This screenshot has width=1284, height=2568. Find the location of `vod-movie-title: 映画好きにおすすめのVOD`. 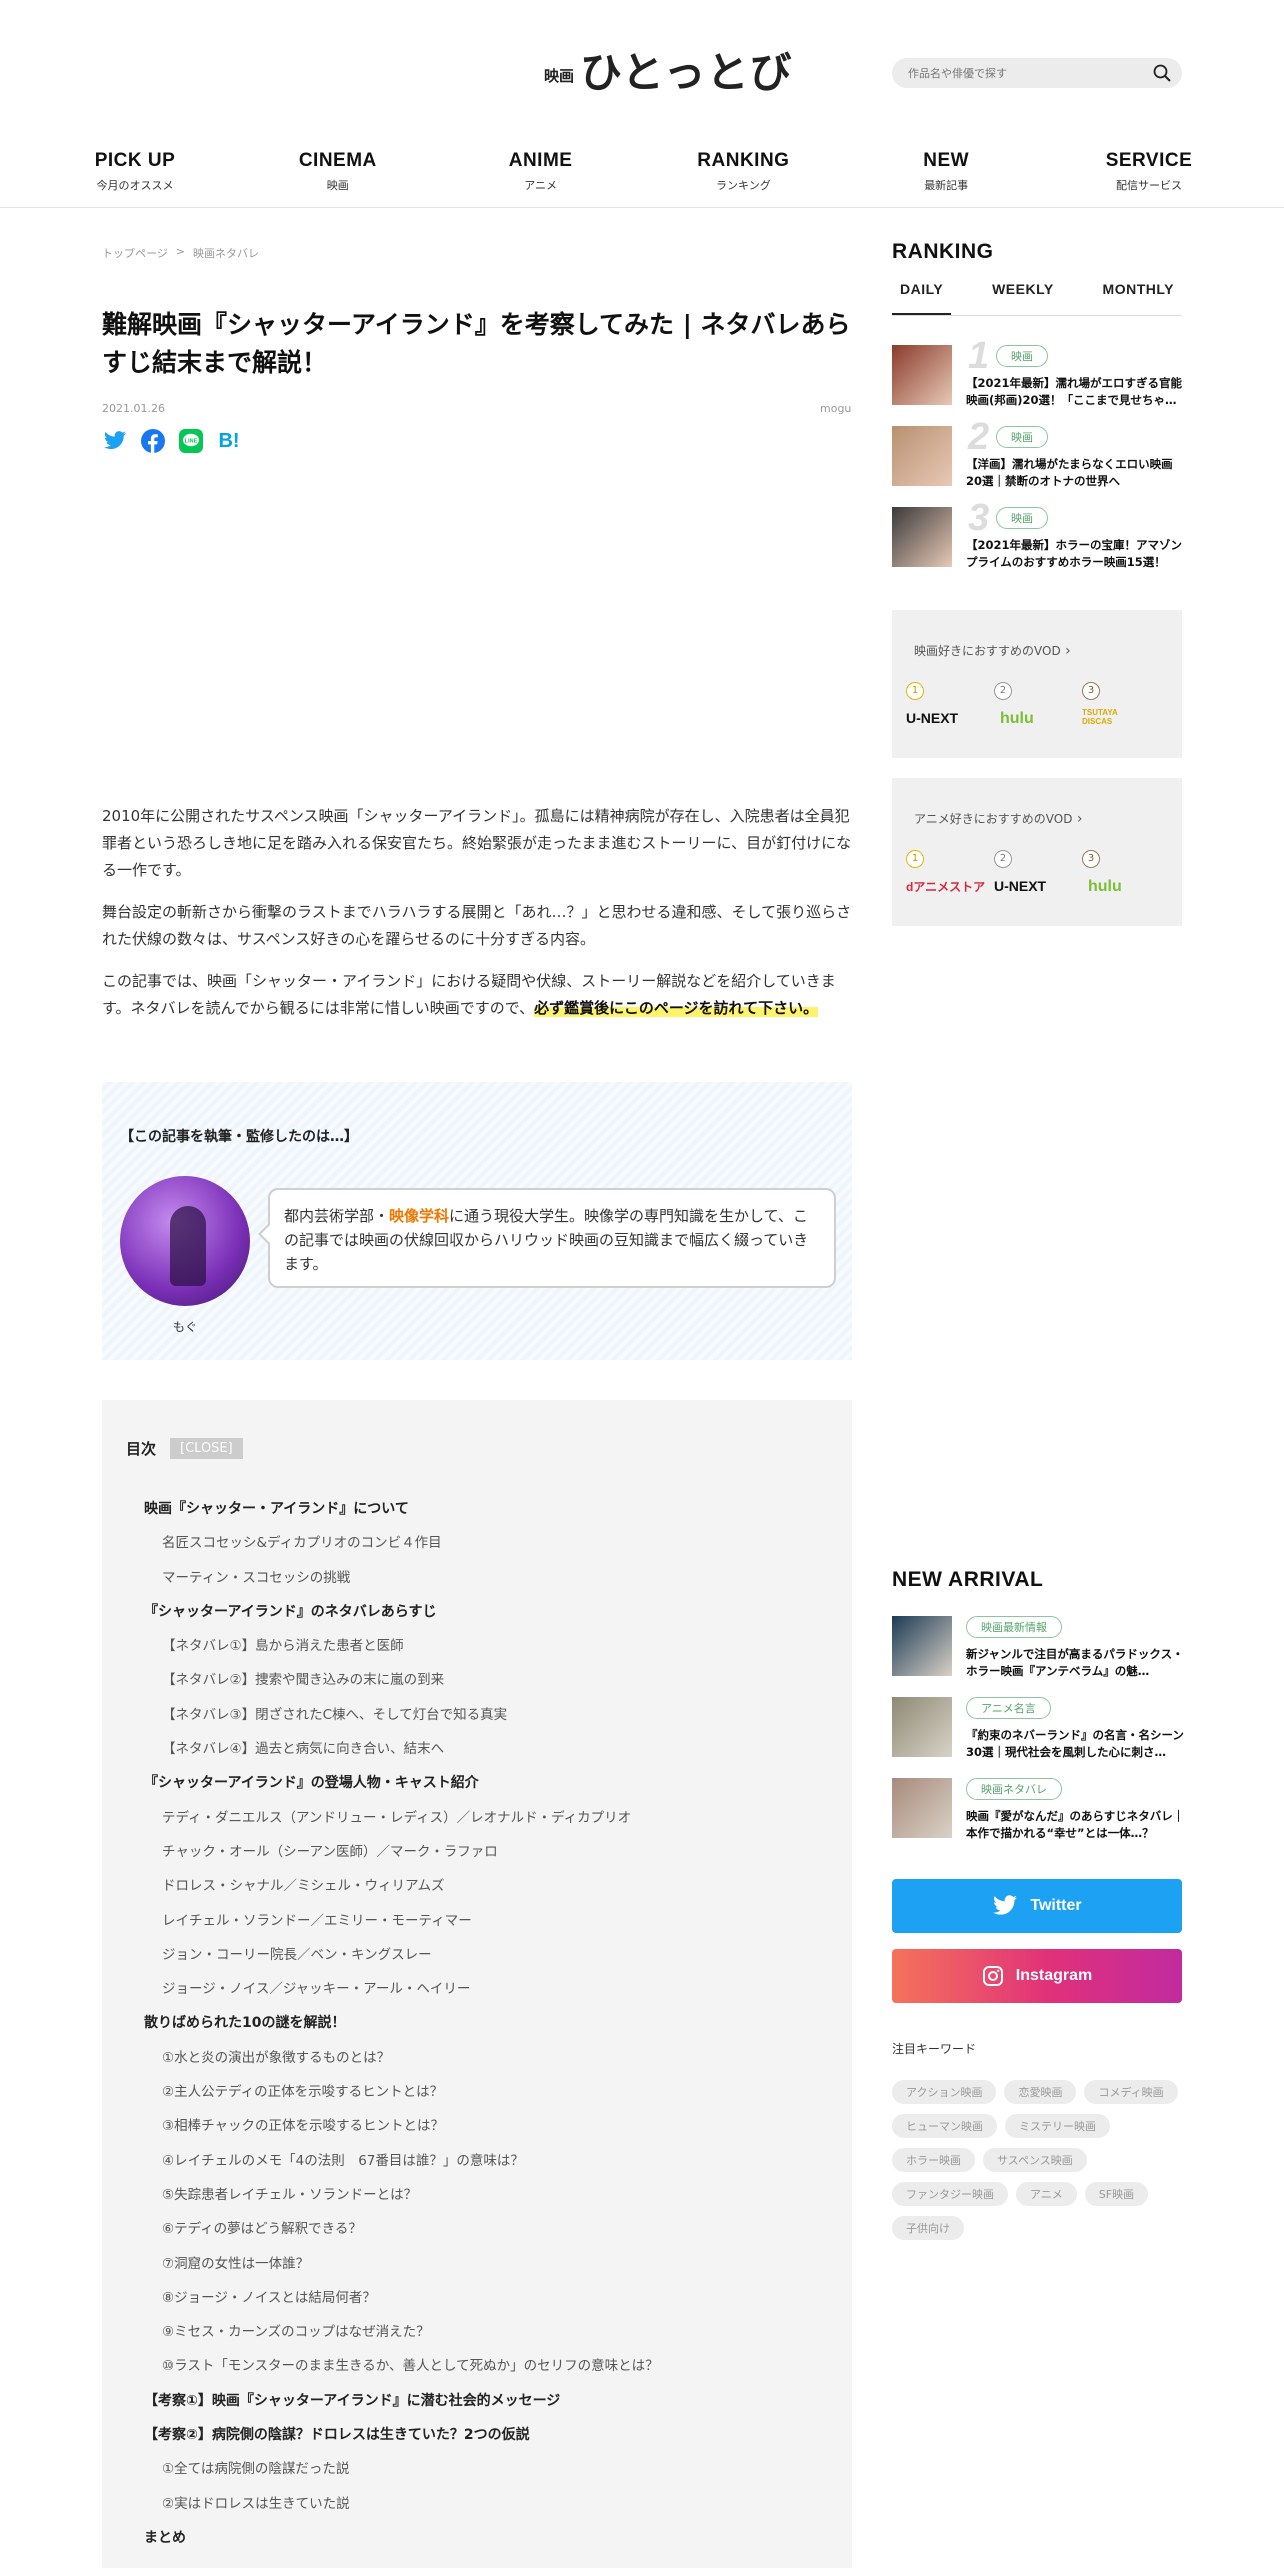

vod-movie-title: 映画好きにおすすめのVOD is located at coordinates (992, 650).